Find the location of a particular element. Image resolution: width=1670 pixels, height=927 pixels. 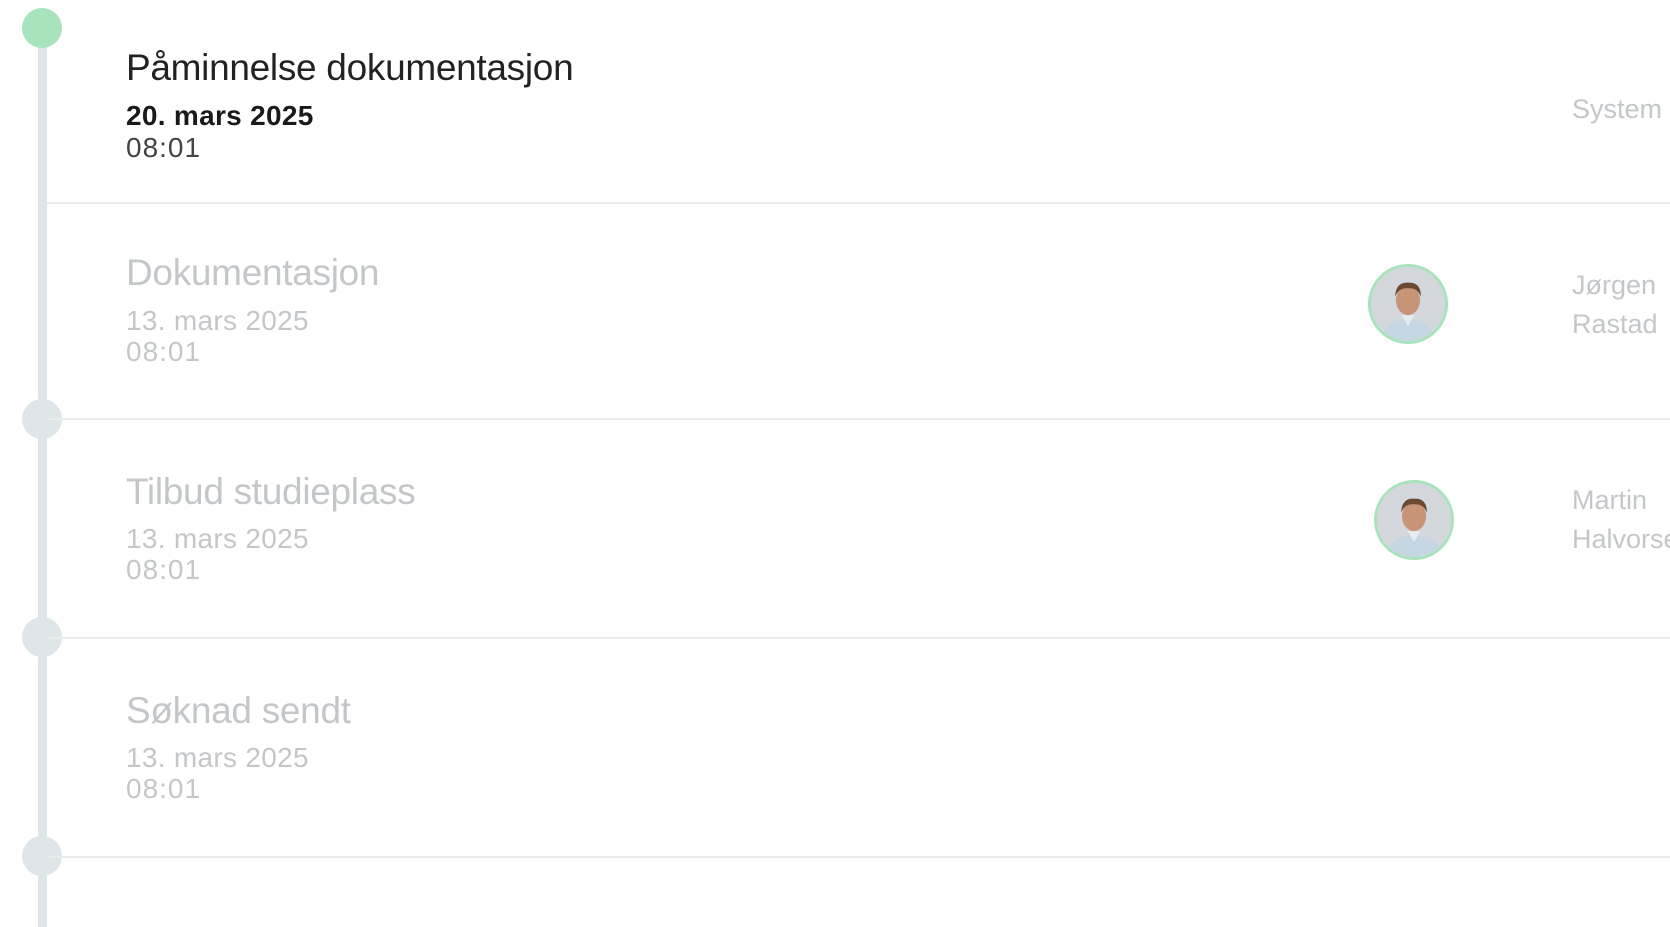

event-actor-name: System is located at coordinates (1617, 109).